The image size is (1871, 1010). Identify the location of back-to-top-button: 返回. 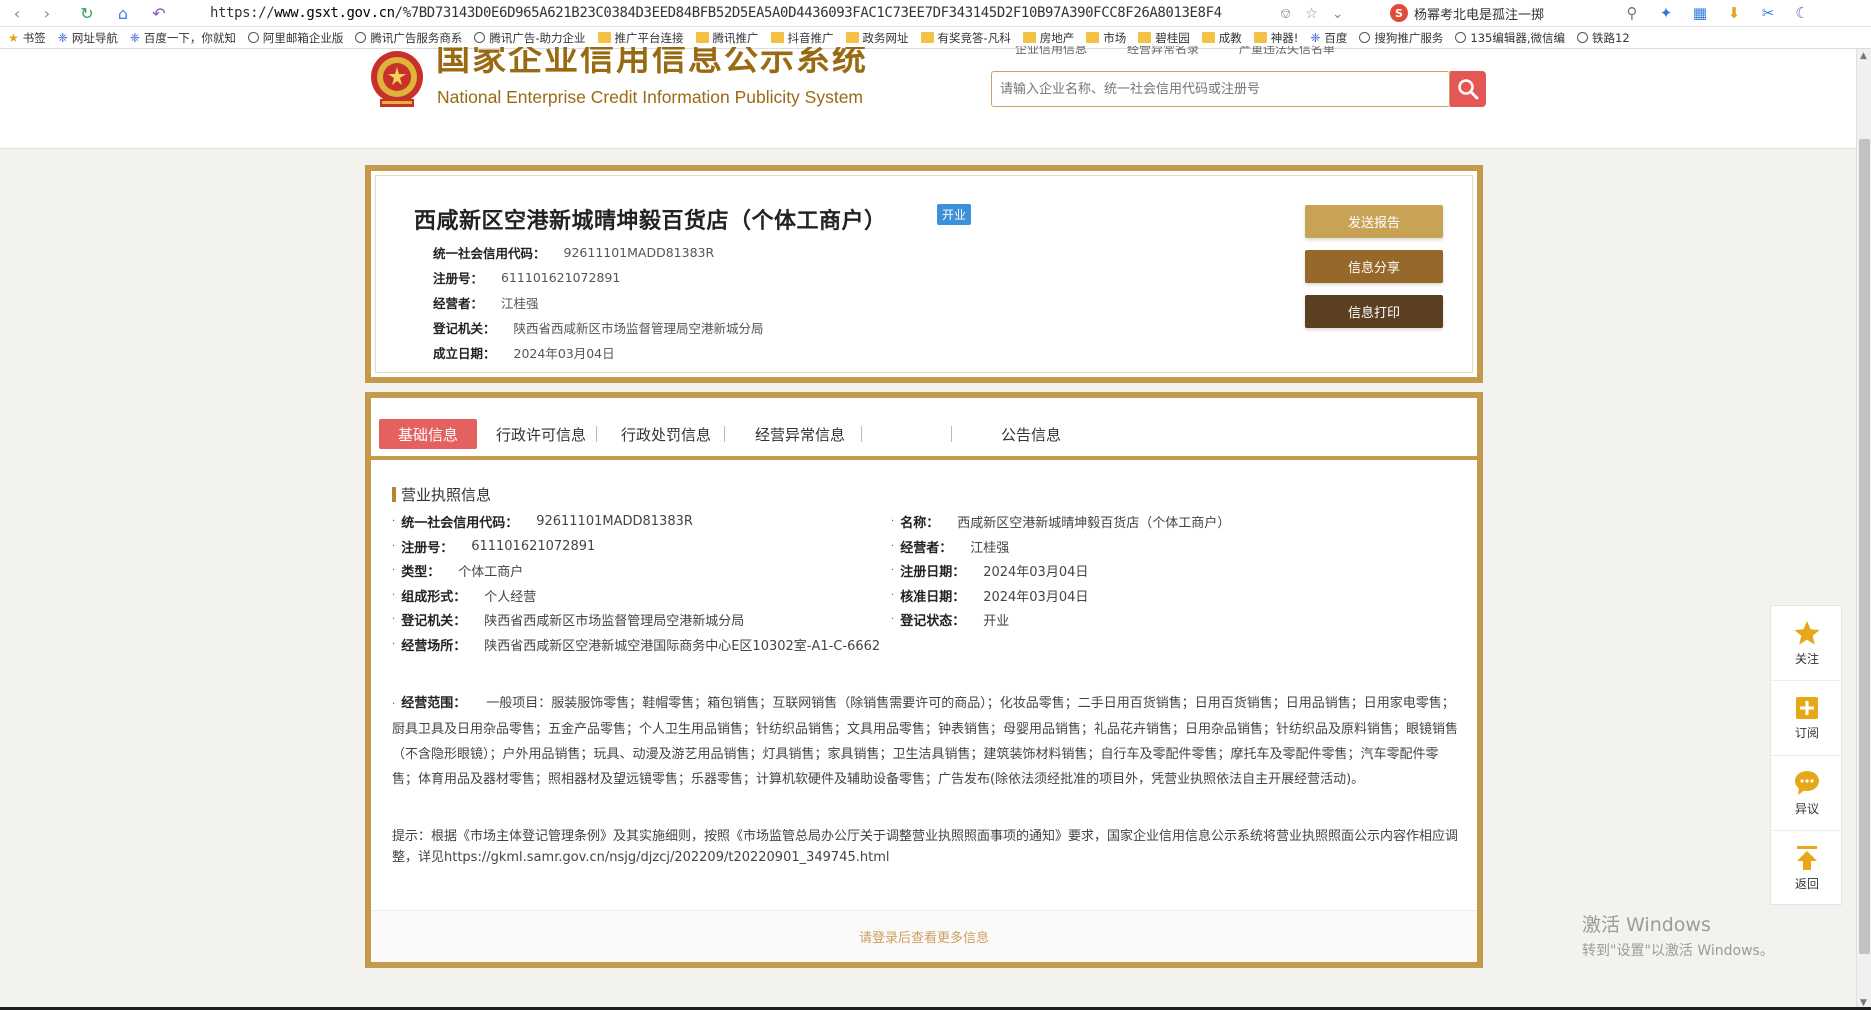
(1807, 868).